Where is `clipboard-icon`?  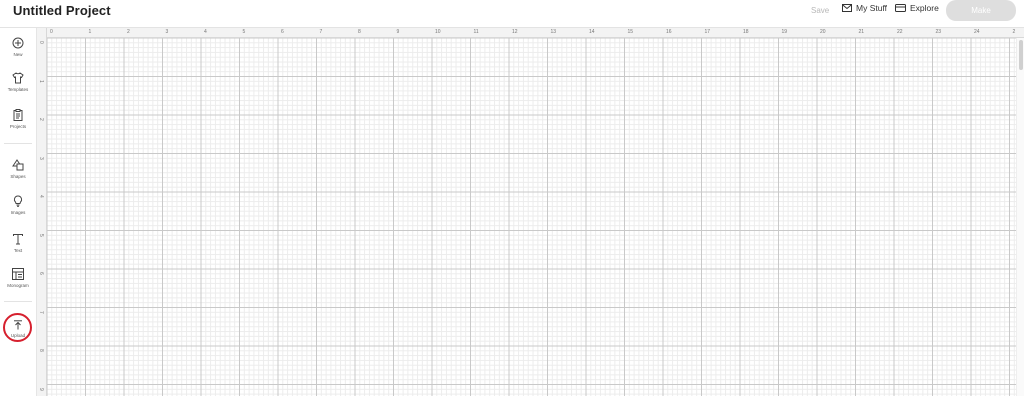
clipboard-icon is located at coordinates (18, 115).